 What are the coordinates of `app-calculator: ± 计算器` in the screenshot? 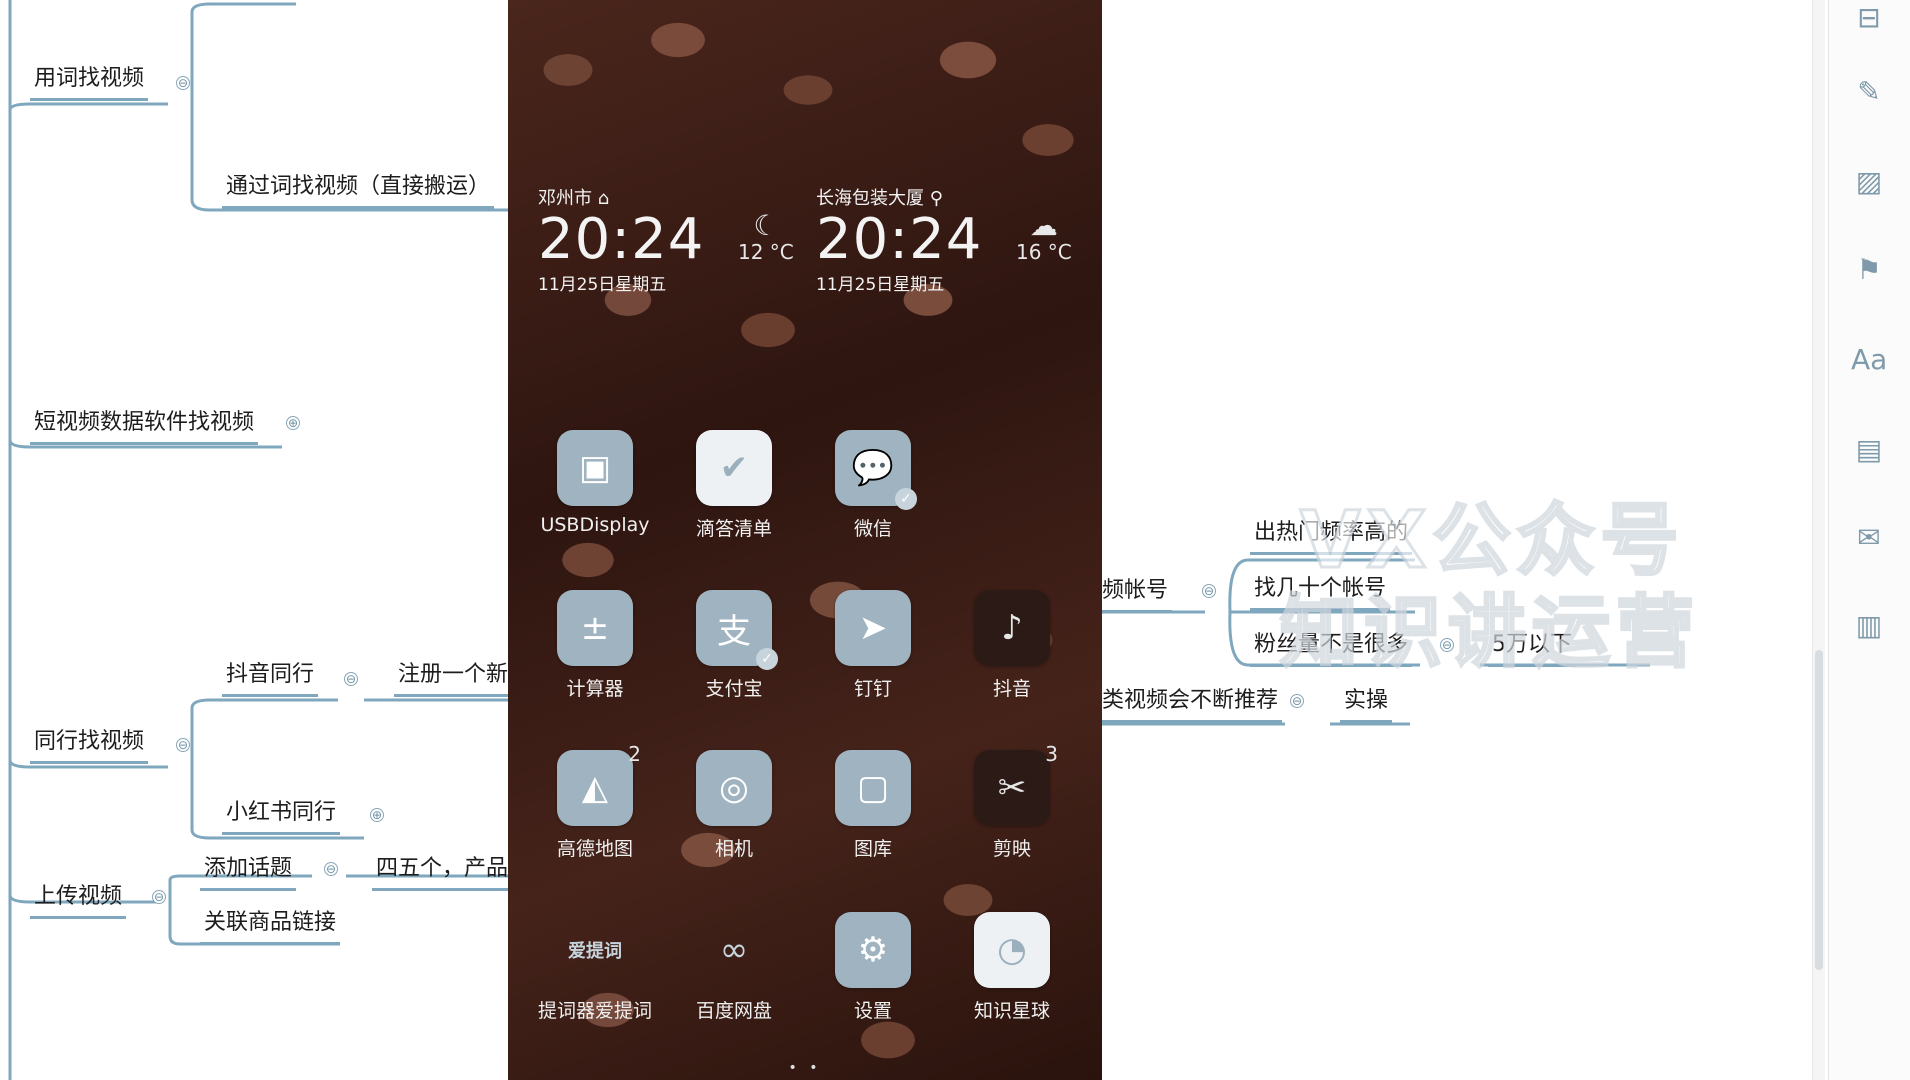 It's located at (595, 645).